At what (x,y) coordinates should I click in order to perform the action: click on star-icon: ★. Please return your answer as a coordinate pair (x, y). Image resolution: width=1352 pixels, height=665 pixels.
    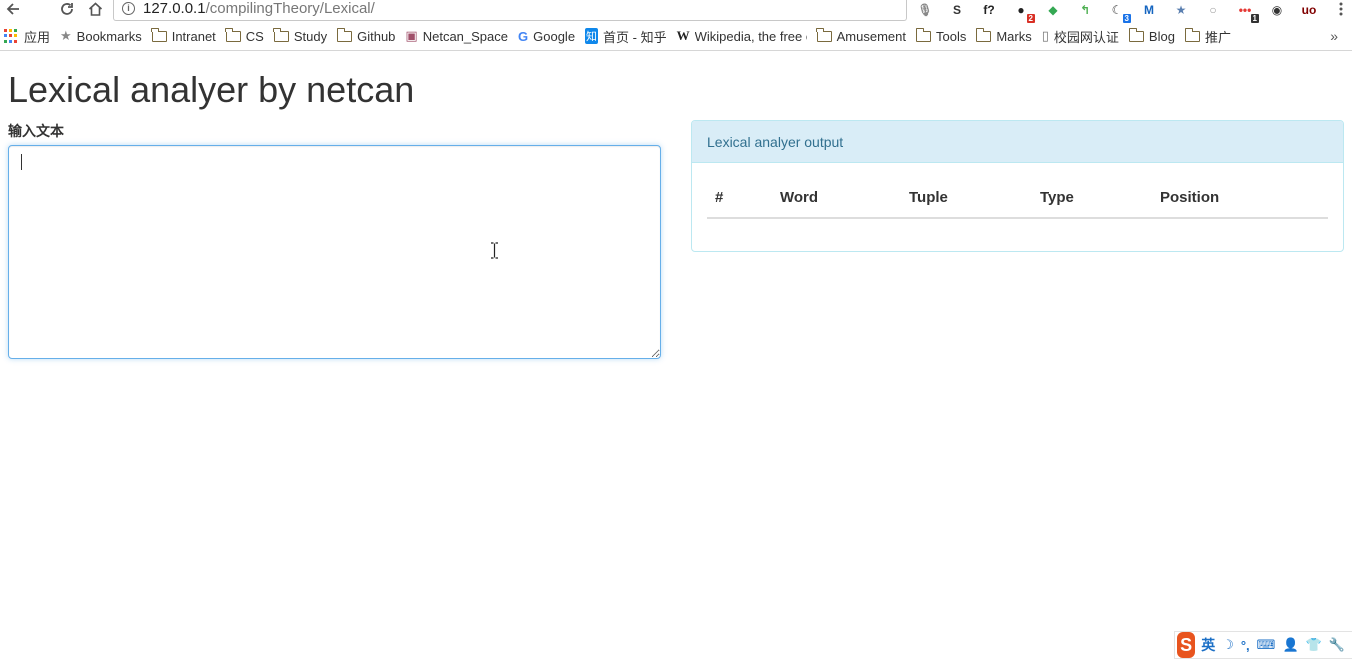
    Looking at the image, I should click on (66, 35).